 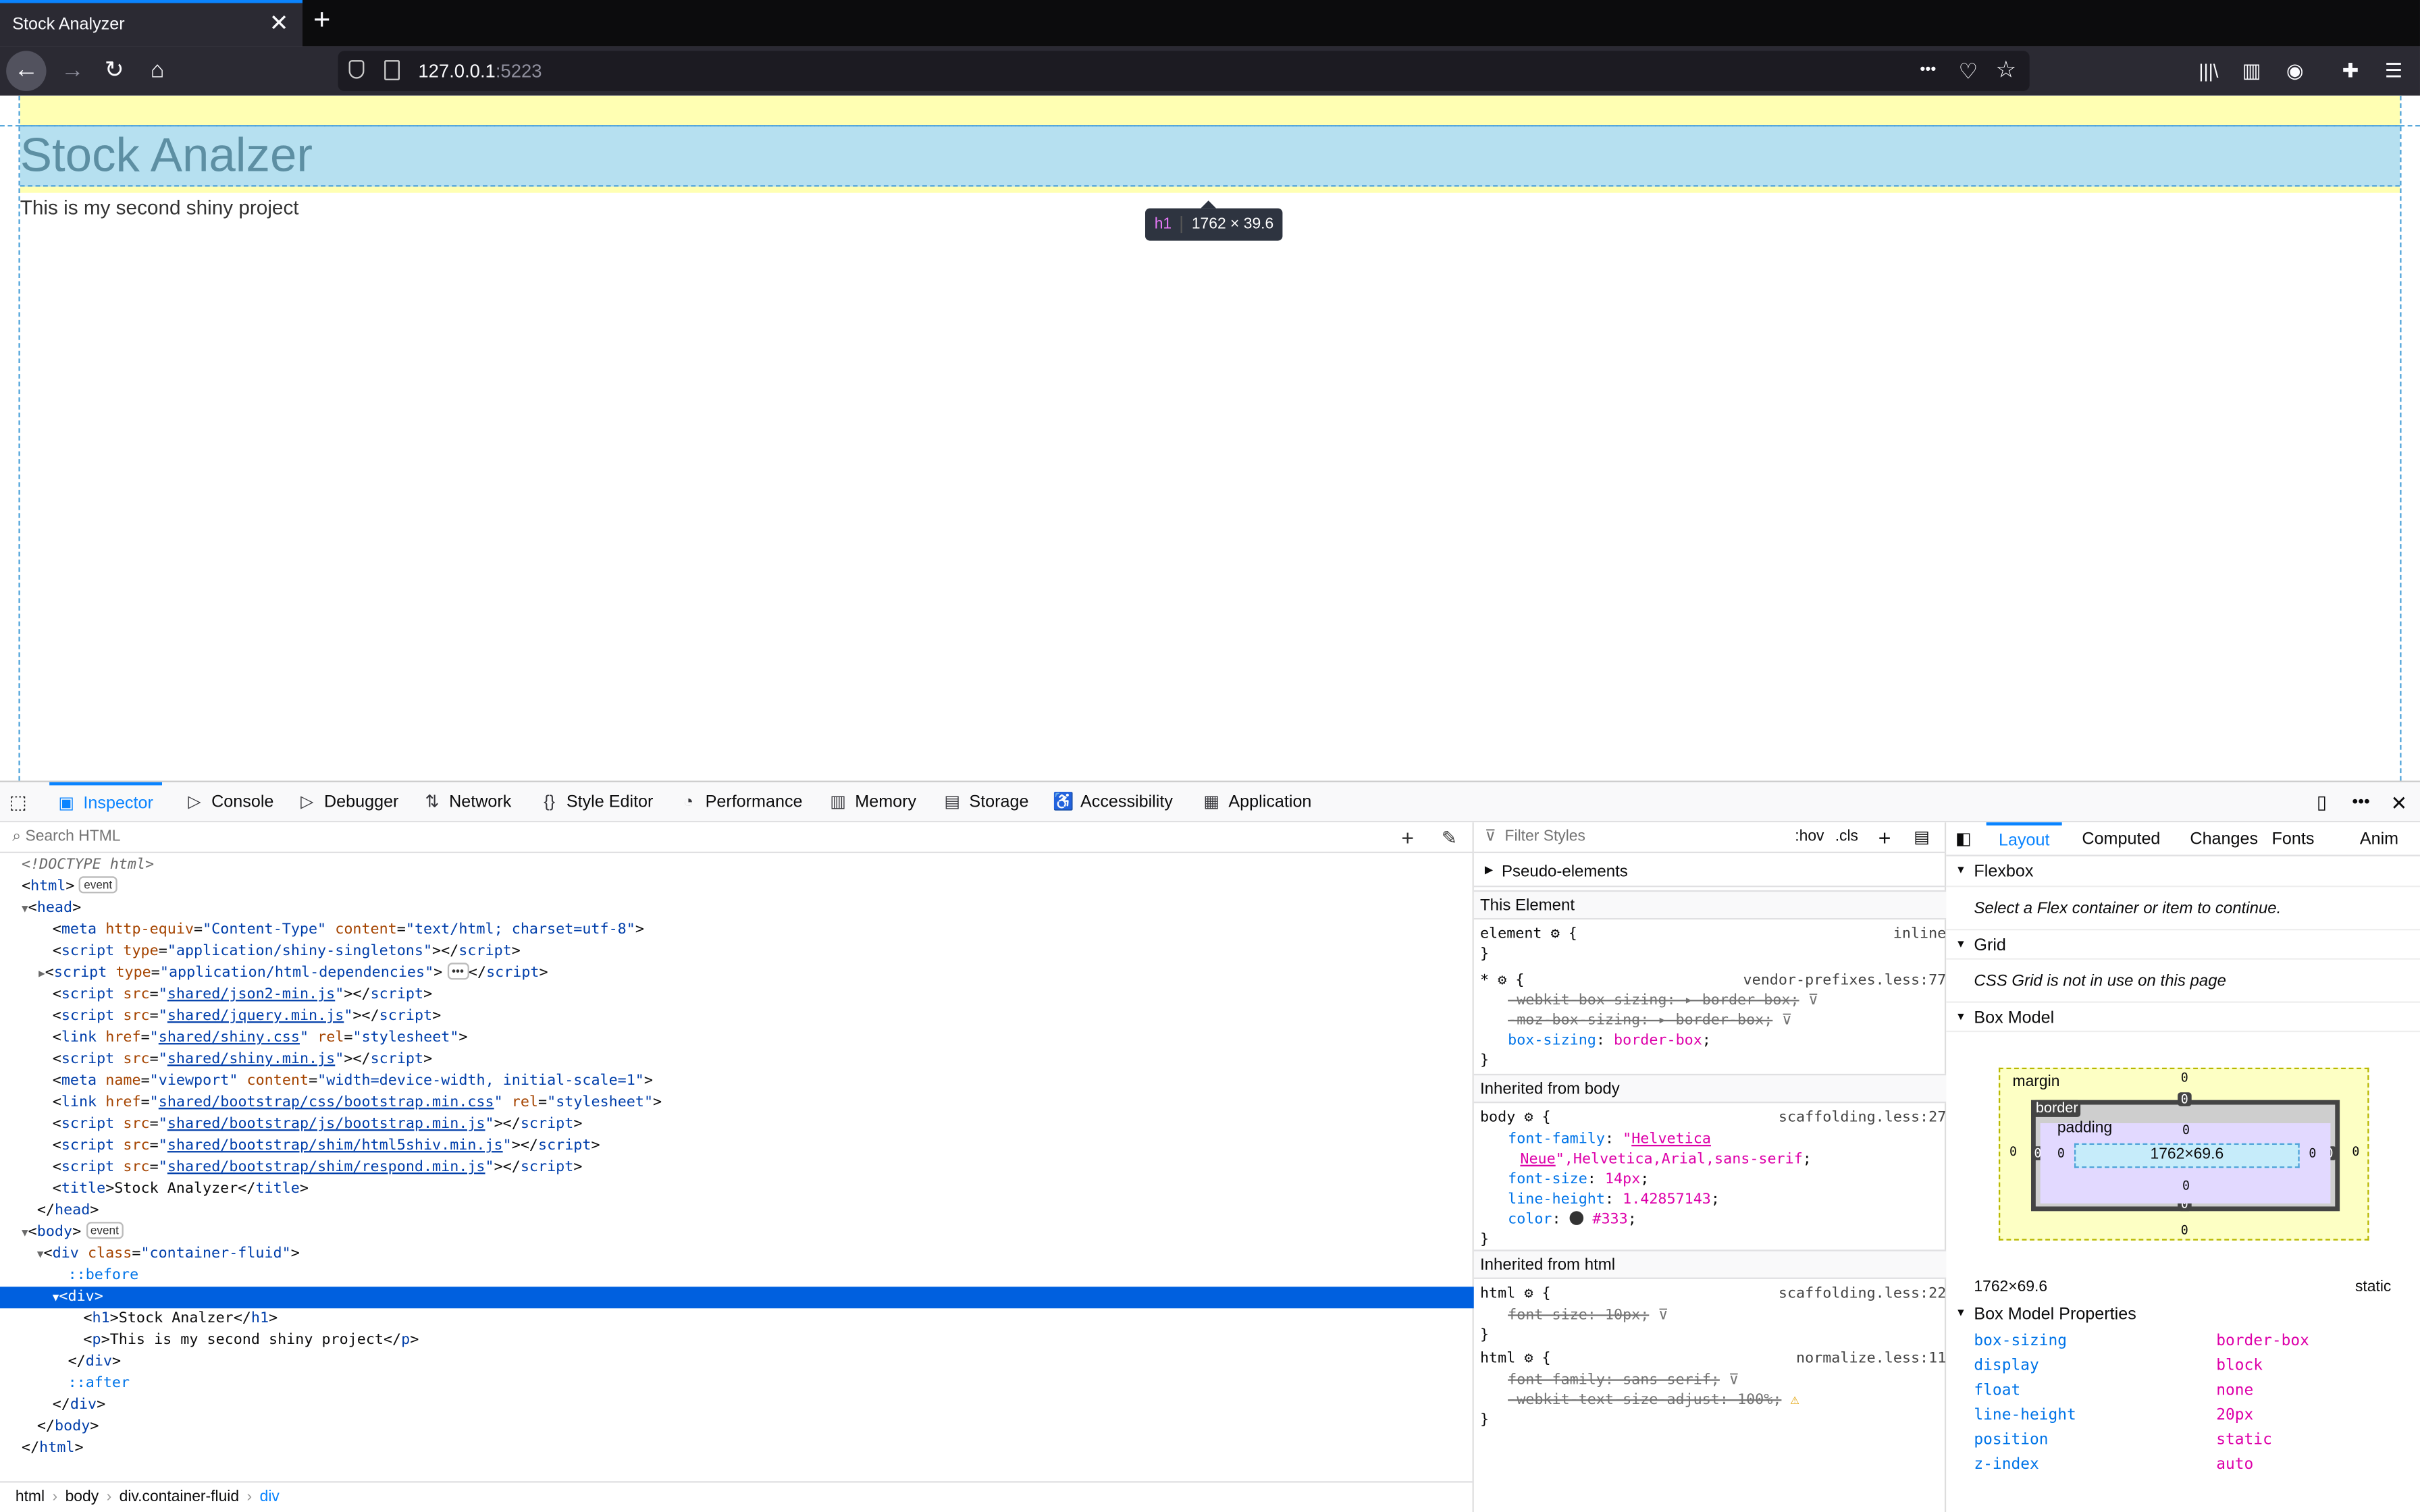 What do you see at coordinates (157, 70) in the screenshot?
I see `home-icon: ⌂` at bounding box center [157, 70].